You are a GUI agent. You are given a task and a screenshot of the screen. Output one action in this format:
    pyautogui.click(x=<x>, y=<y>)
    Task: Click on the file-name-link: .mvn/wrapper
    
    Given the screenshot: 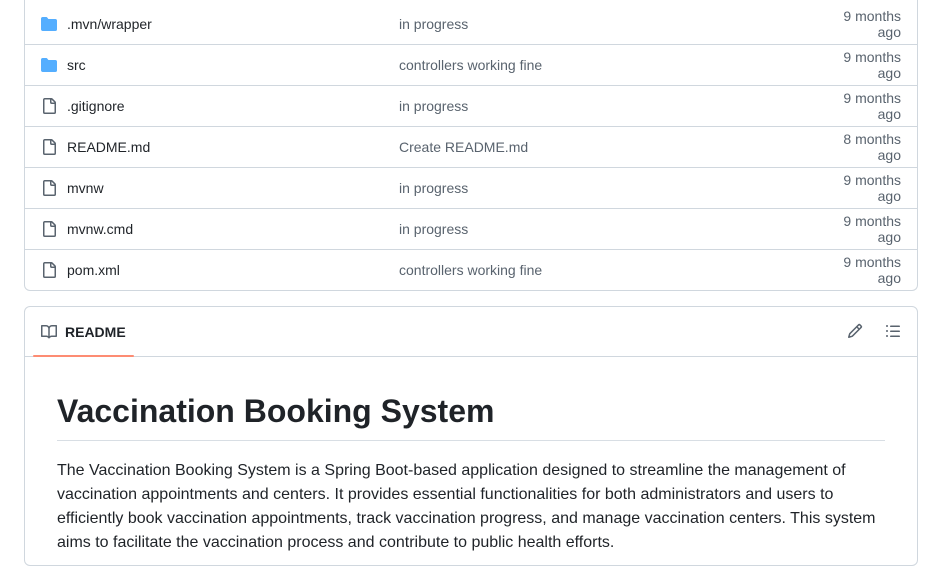 What is the action you would take?
    pyautogui.click(x=109, y=24)
    